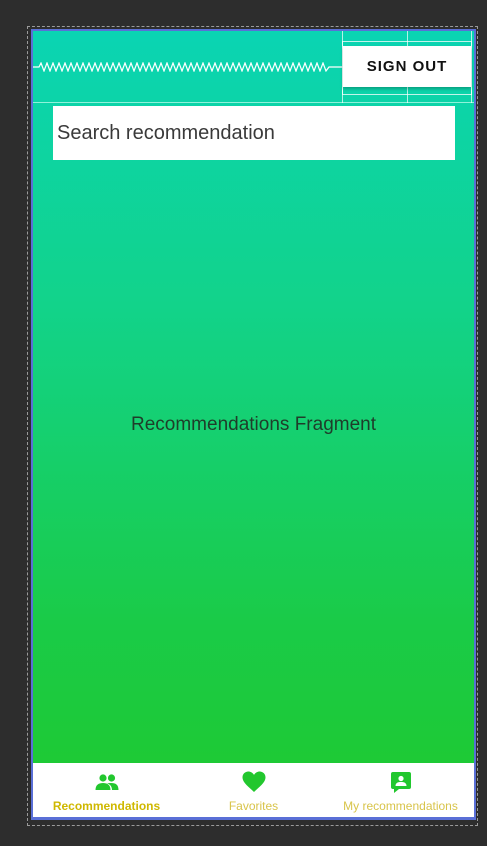  I want to click on nav-label: Recommendations, so click(106, 806).